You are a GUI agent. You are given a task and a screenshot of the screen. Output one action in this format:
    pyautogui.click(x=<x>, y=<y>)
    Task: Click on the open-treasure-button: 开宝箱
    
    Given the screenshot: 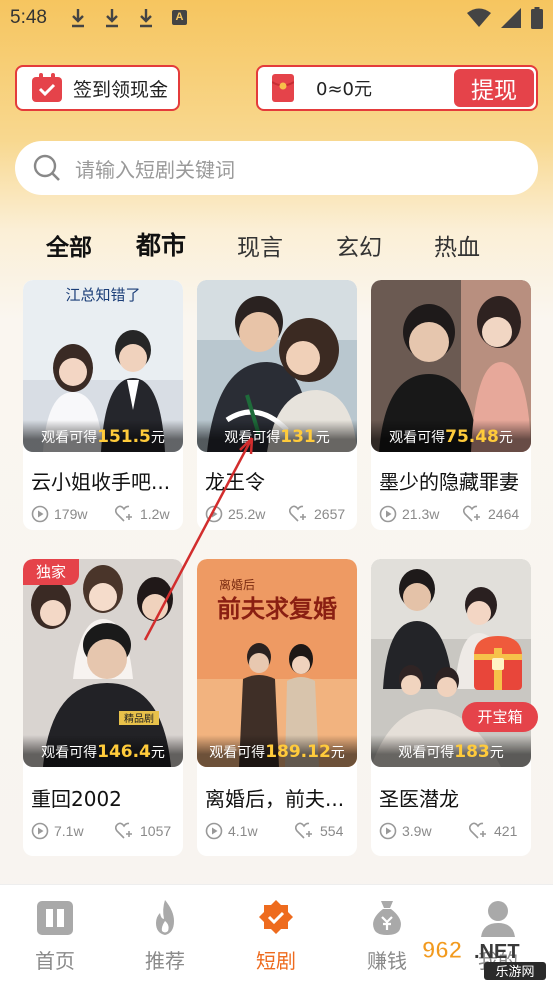 What is the action you would take?
    pyautogui.click(x=500, y=717)
    